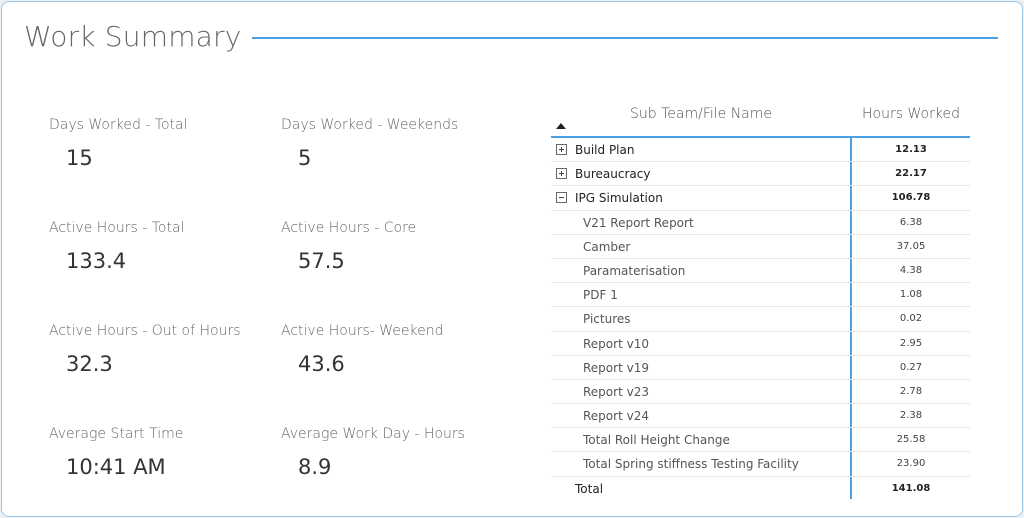 The height and width of the screenshot is (518, 1024). What do you see at coordinates (911, 343) in the screenshot?
I see `row-value: 2.95` at bounding box center [911, 343].